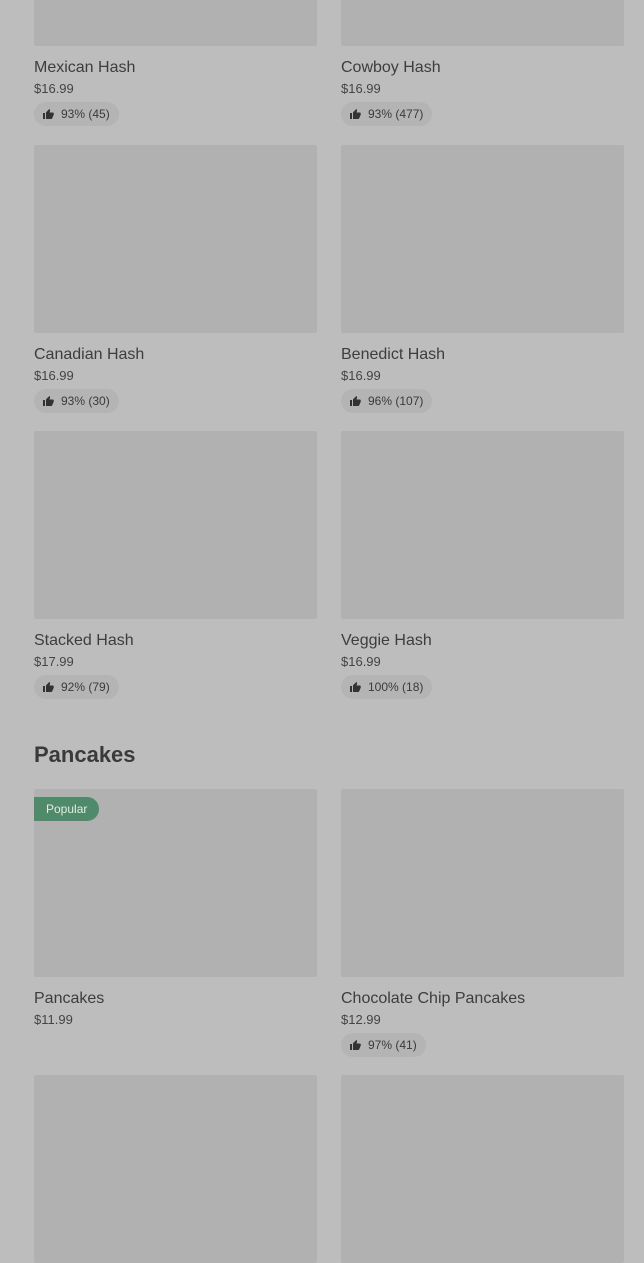 This screenshot has width=644, height=1263. I want to click on rating-badge: 92% (79), so click(76, 687).